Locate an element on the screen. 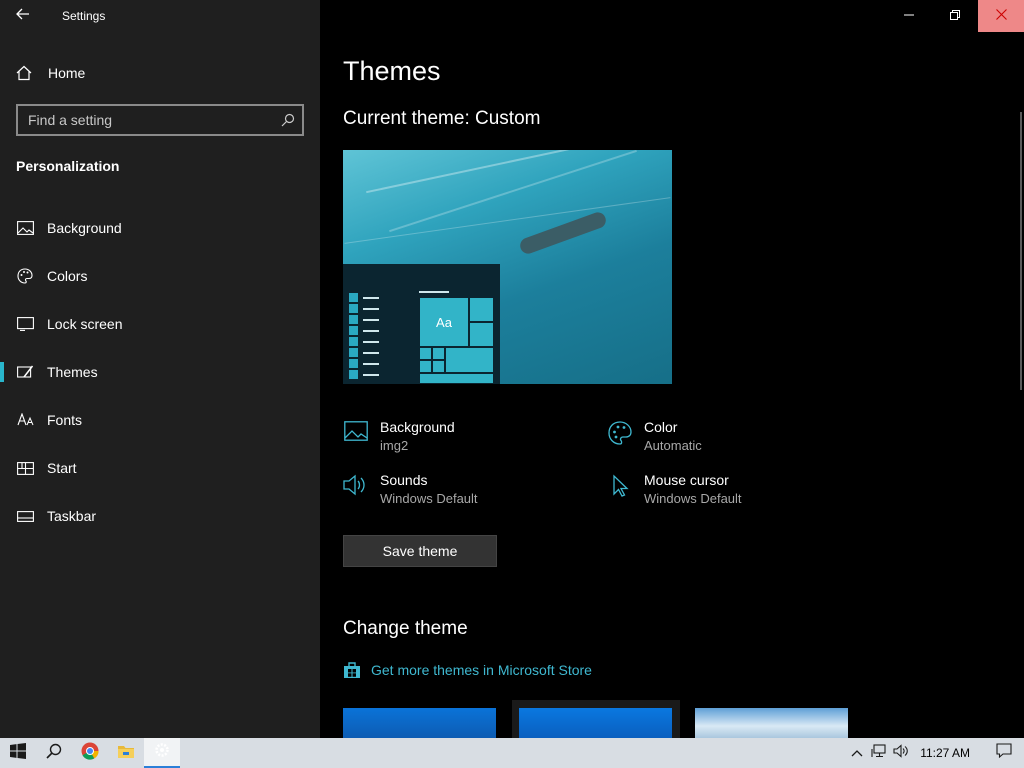  sidebar-item-taskbar: Taskbar is located at coordinates (160, 516).